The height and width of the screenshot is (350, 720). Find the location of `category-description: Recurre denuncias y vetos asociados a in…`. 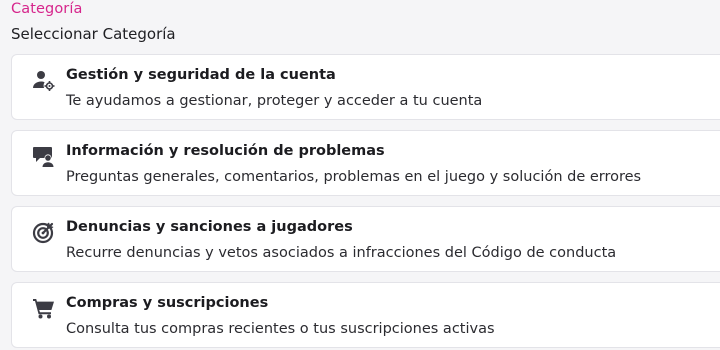

category-description: Recurre denuncias y vetos asociados a in… is located at coordinates (341, 253).